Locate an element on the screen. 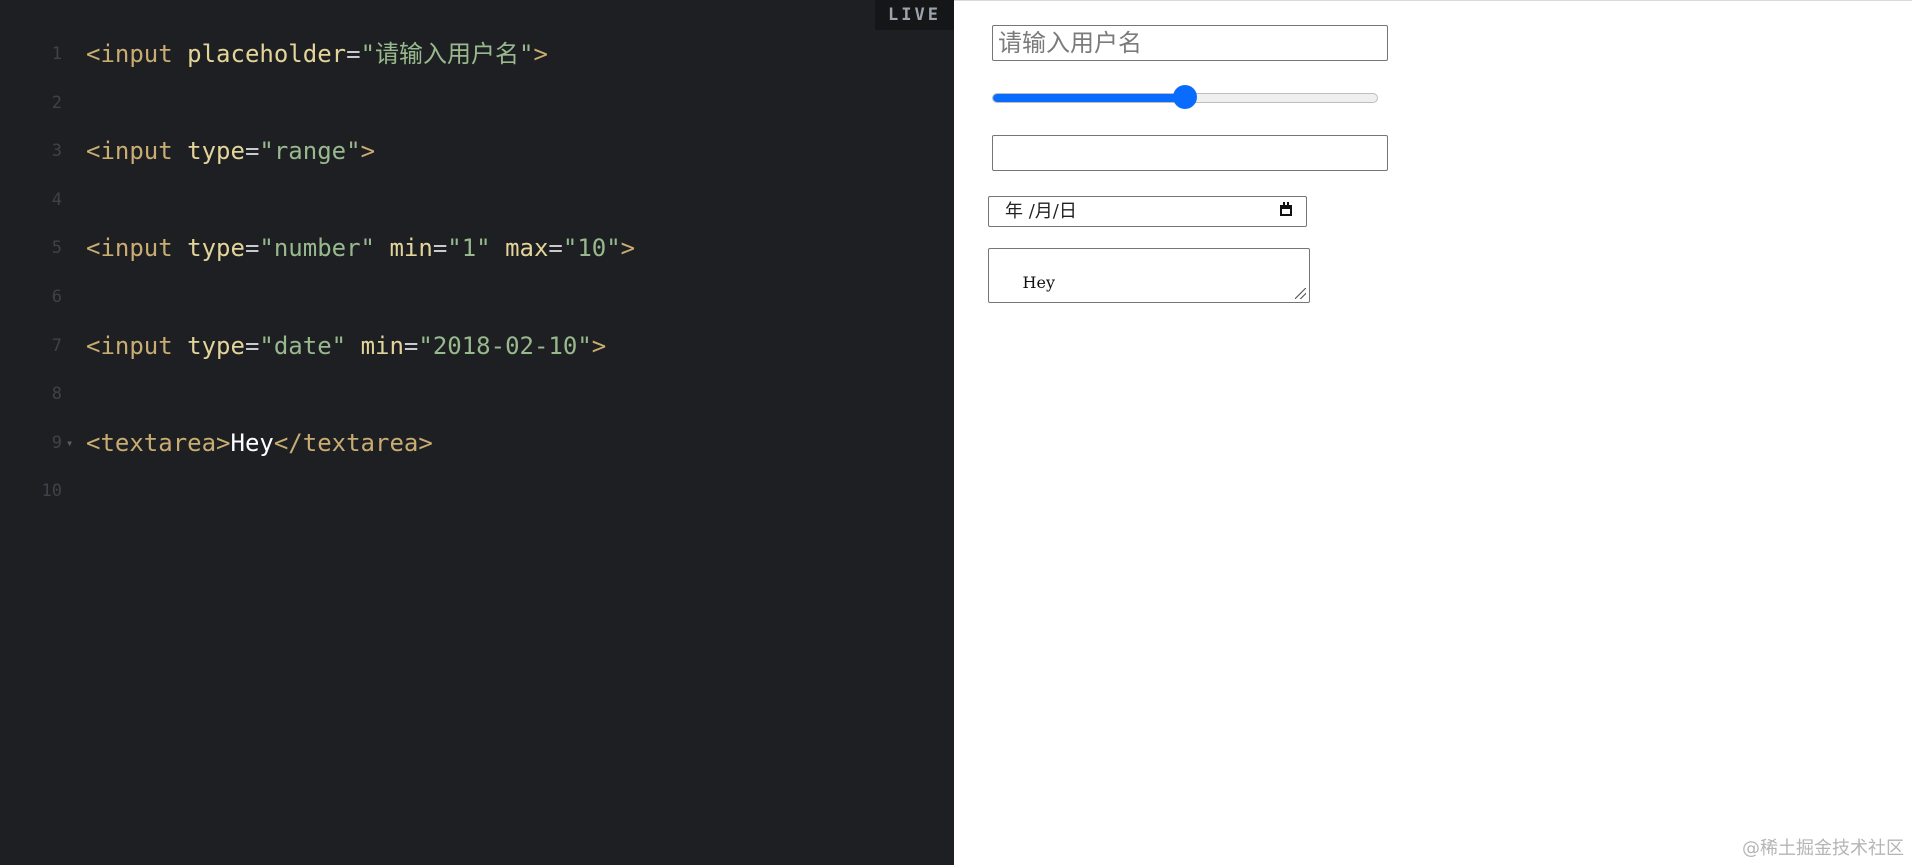 Image resolution: width=1912 pixels, height=865 pixels. date-input: 年 /月/日 is located at coordinates (1147, 211).